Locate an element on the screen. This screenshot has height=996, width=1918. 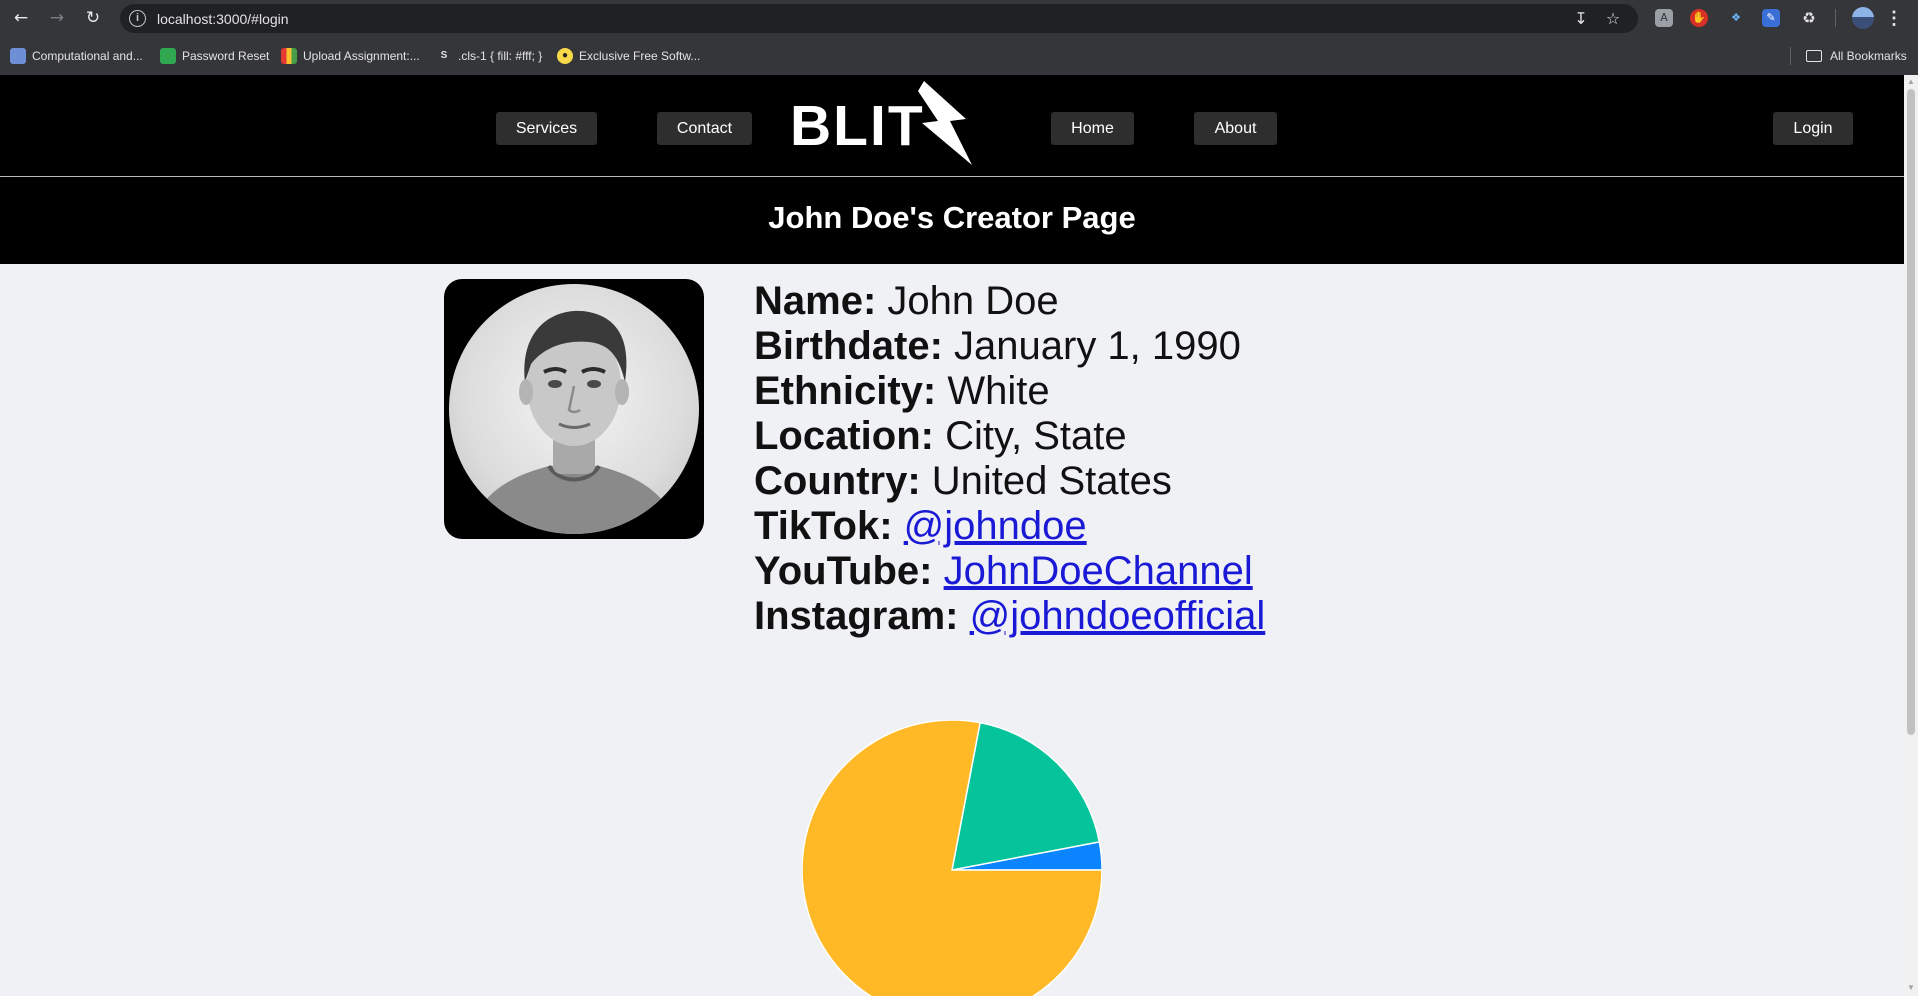
document-icon is located at coordinates (168, 56).